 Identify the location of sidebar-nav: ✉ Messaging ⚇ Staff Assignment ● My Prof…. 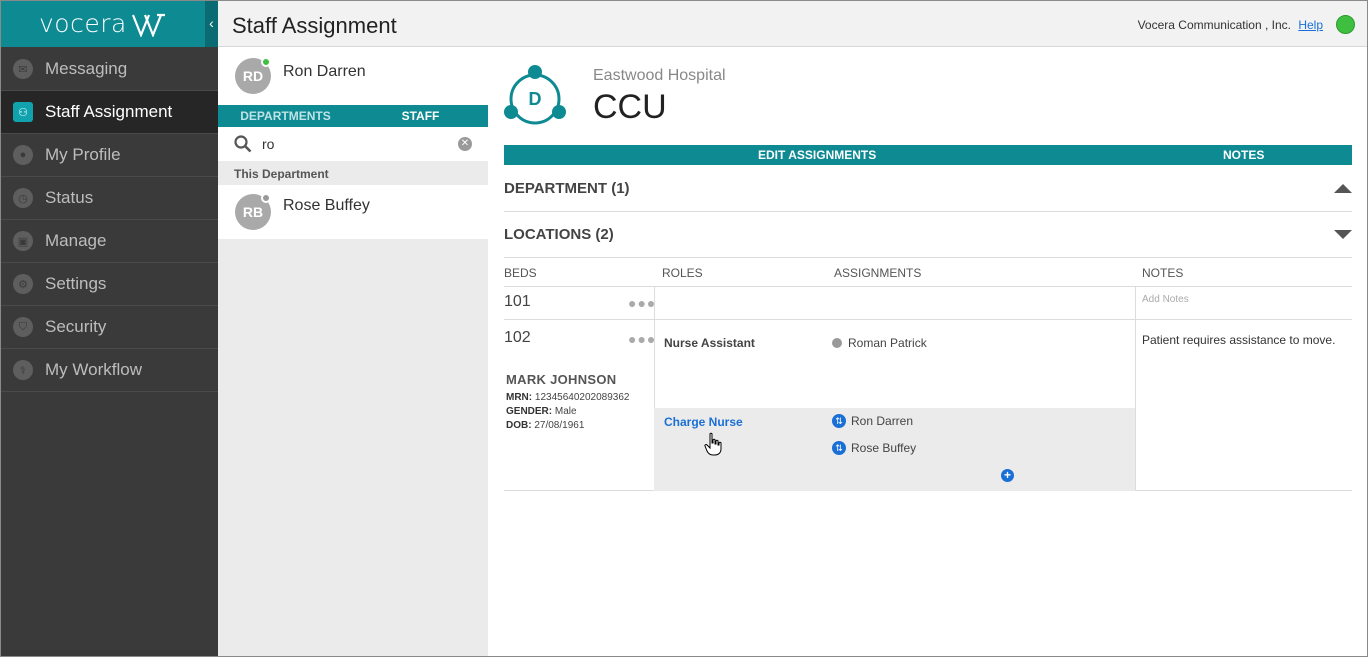
(109, 220).